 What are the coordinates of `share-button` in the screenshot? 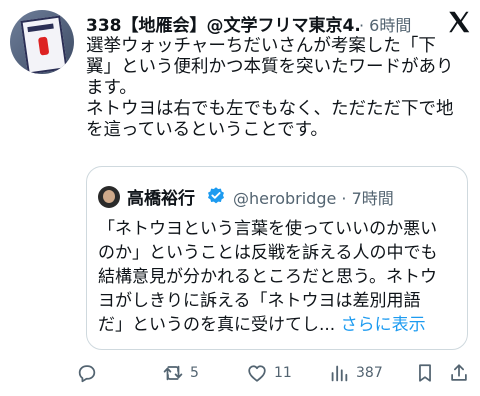 It's located at (459, 373).